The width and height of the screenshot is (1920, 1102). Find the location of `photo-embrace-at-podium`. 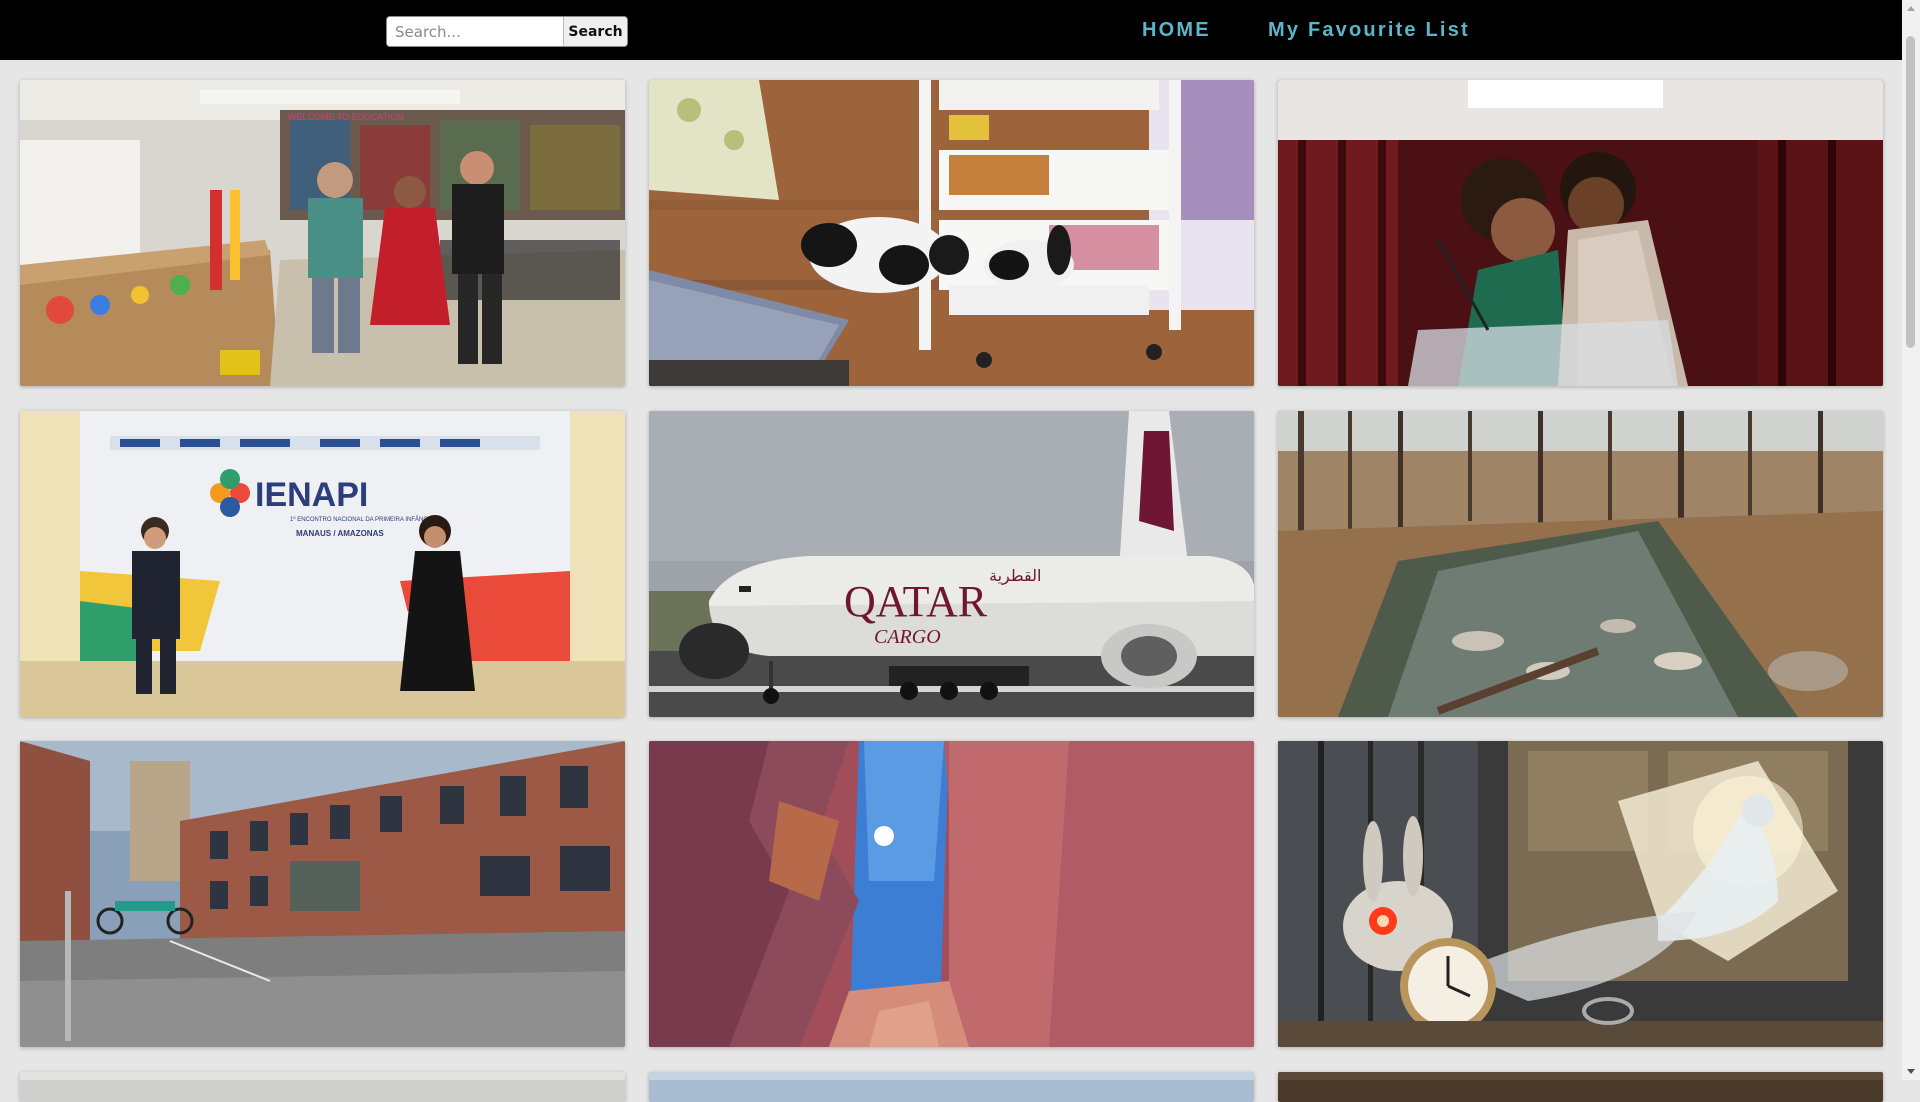

photo-embrace-at-podium is located at coordinates (1580, 233).